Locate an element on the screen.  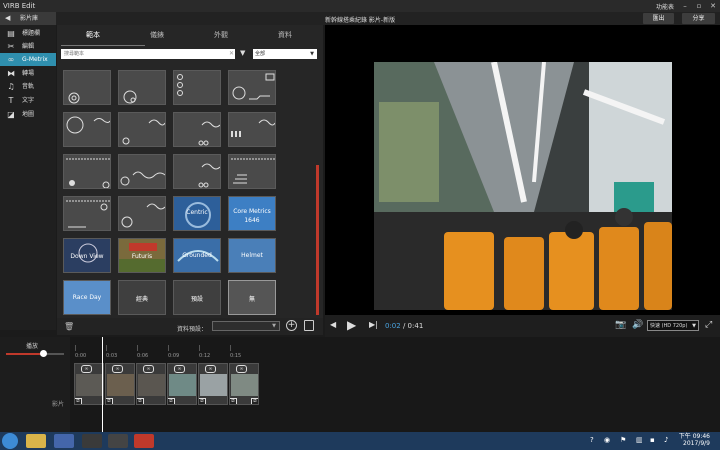
export-button: 匯出 is located at coordinates (658, 18).